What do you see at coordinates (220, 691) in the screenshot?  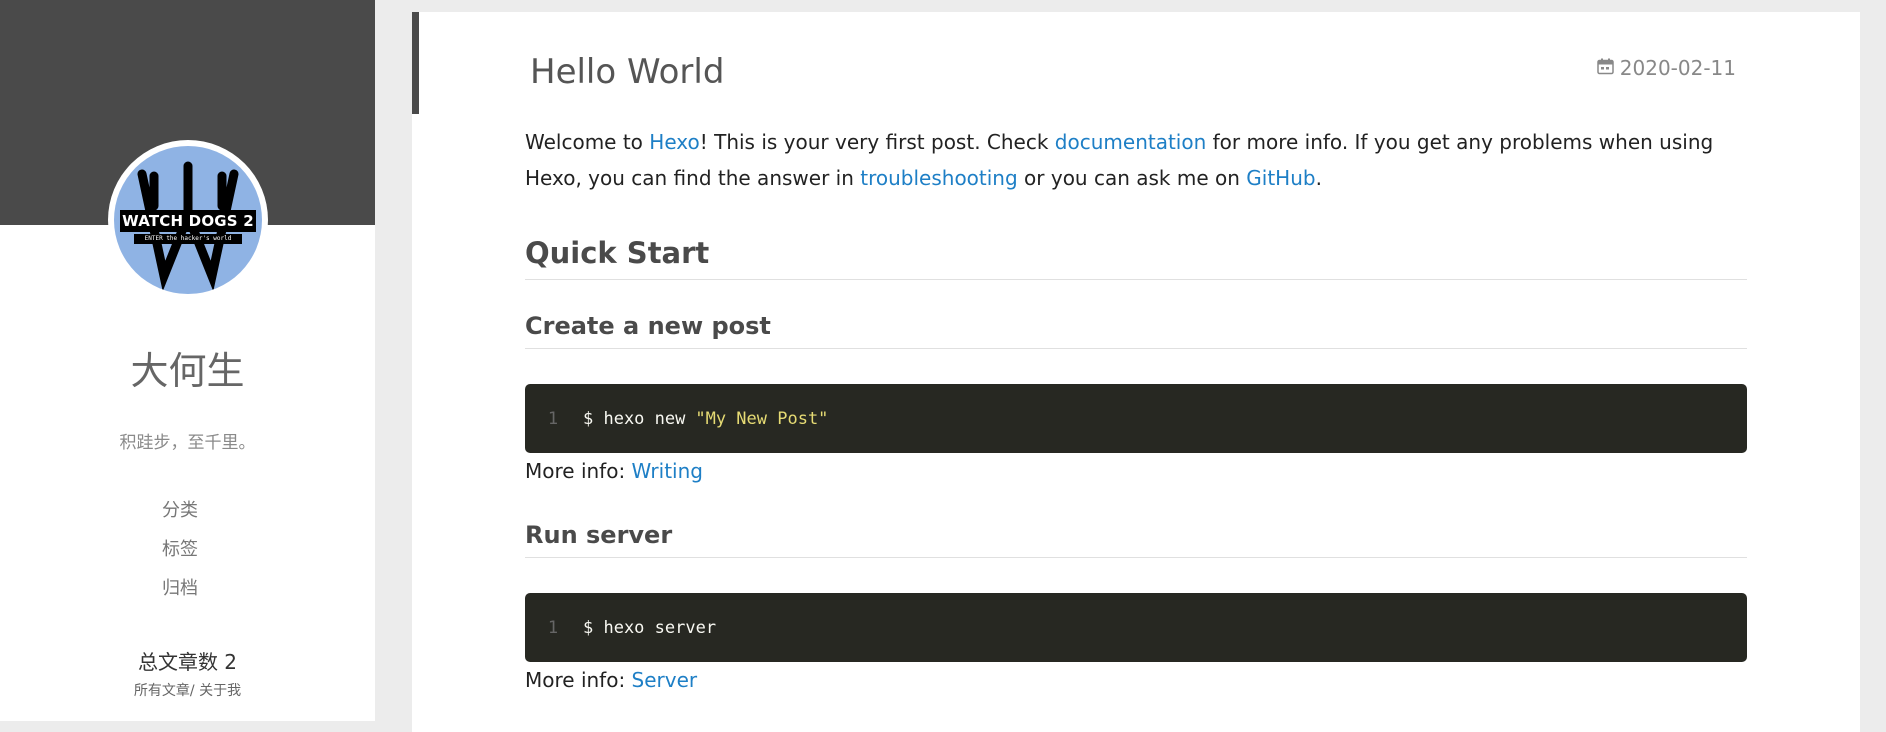 I see `about-link: 关于我` at bounding box center [220, 691].